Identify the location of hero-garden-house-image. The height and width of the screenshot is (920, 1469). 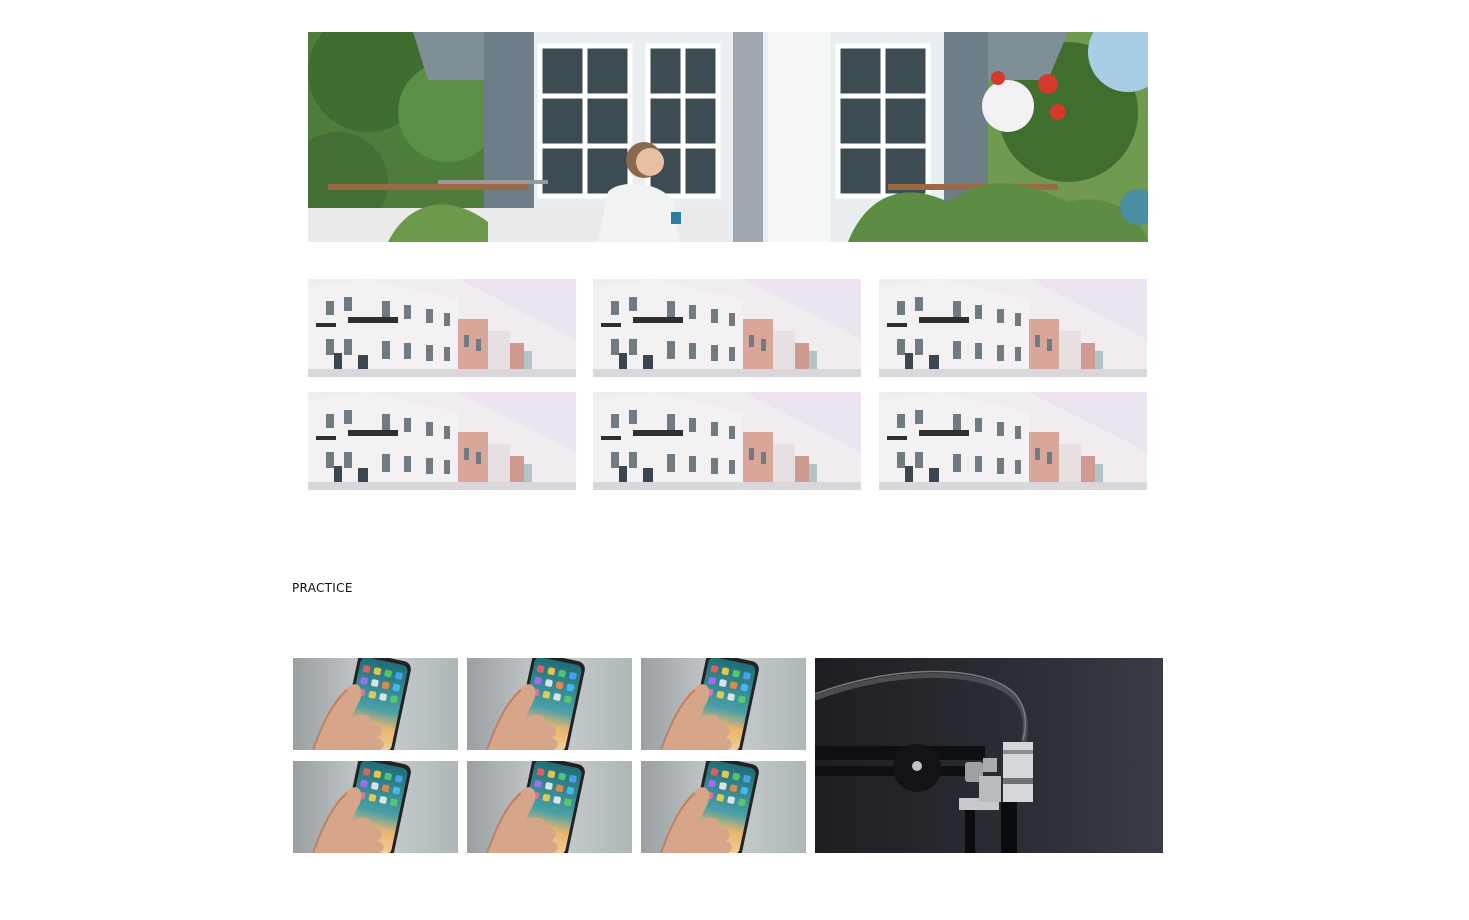
(728, 137).